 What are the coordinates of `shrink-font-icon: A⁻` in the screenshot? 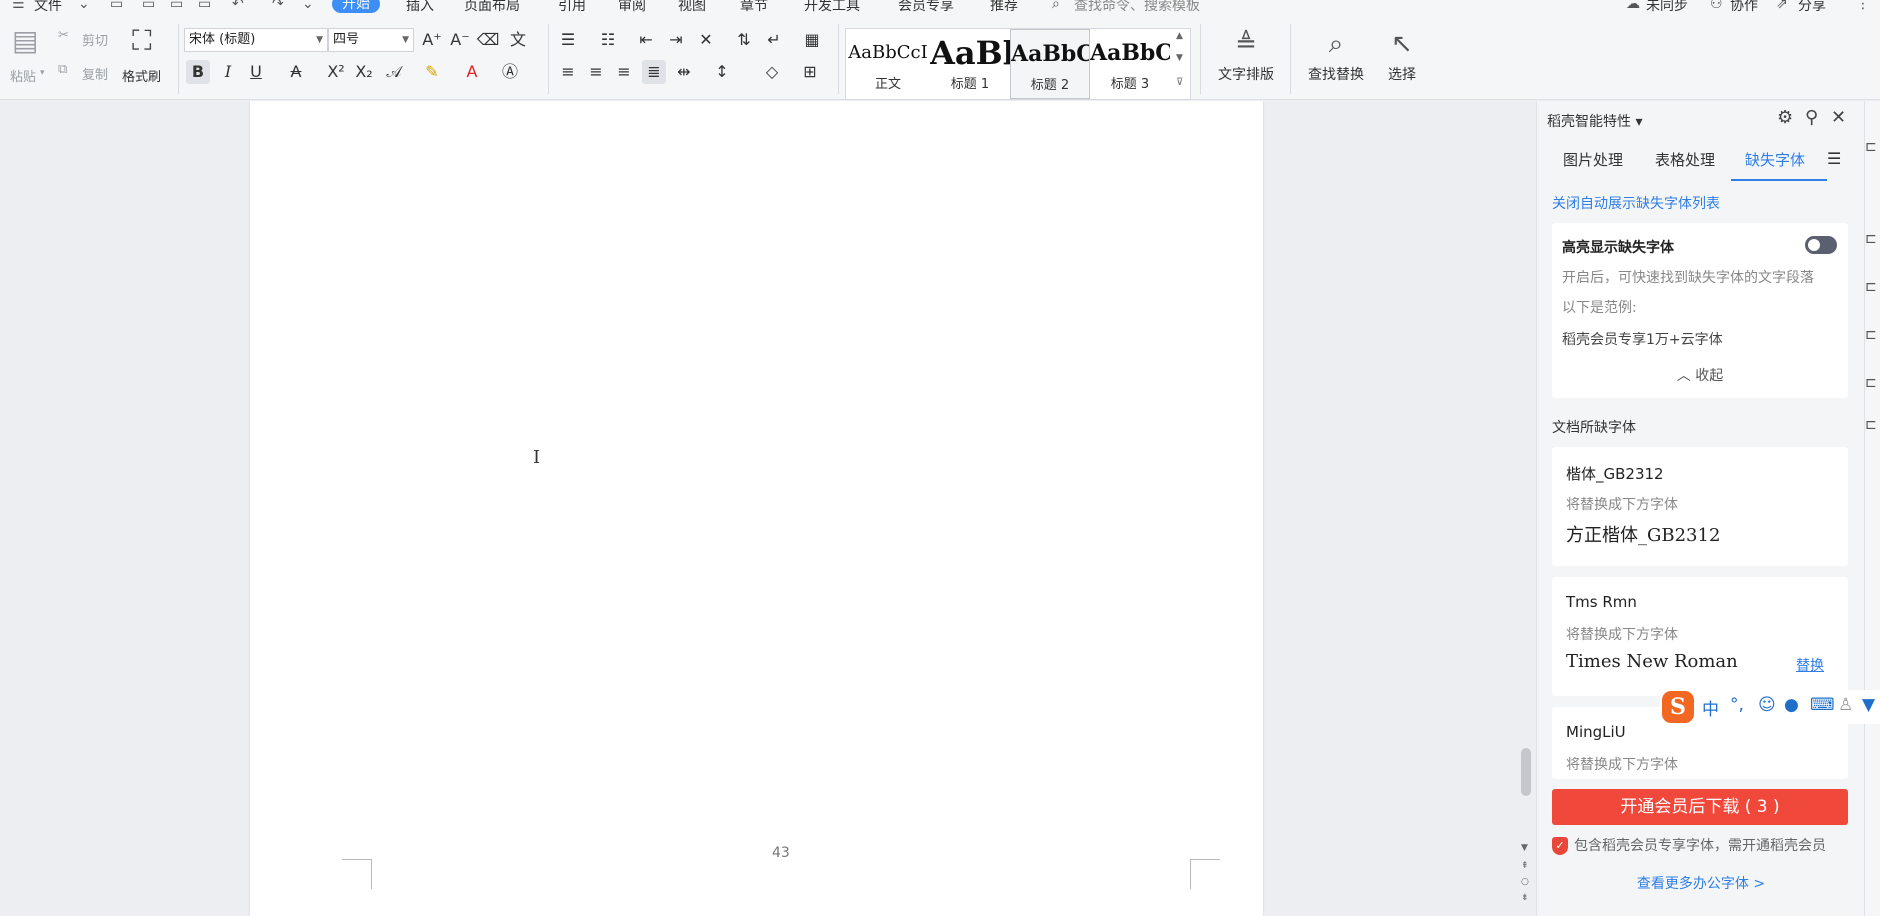 It's located at (460, 40).